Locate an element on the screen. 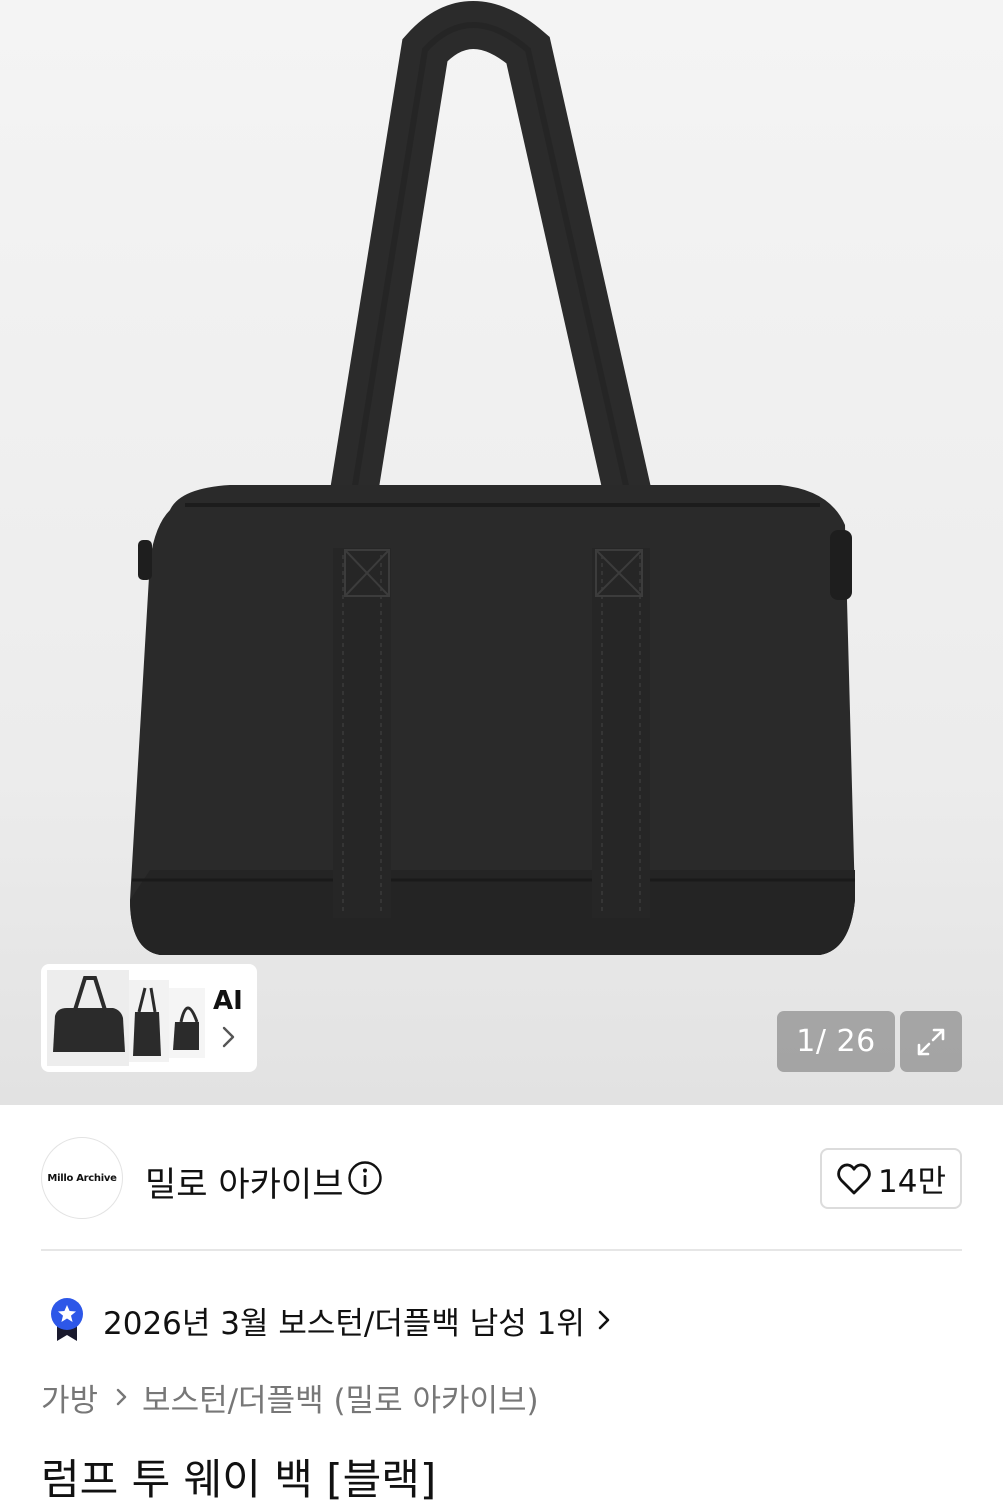  like-count: 14만 is located at coordinates (912, 1182).